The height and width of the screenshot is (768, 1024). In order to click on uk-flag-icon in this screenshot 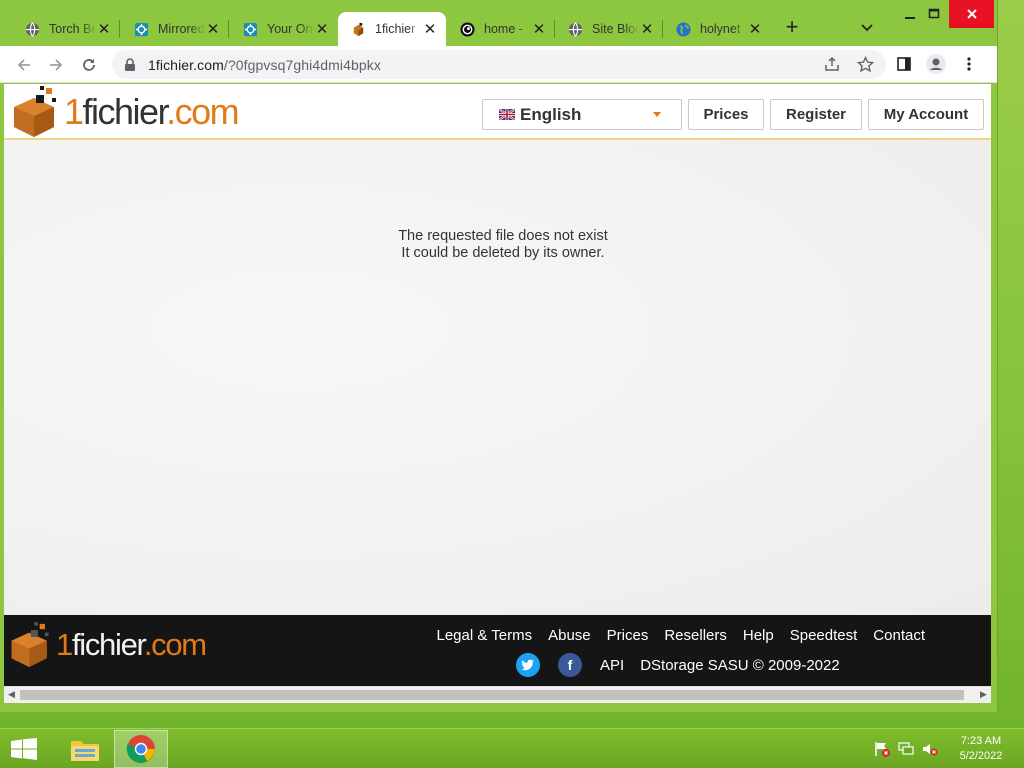, I will do `click(507, 114)`.